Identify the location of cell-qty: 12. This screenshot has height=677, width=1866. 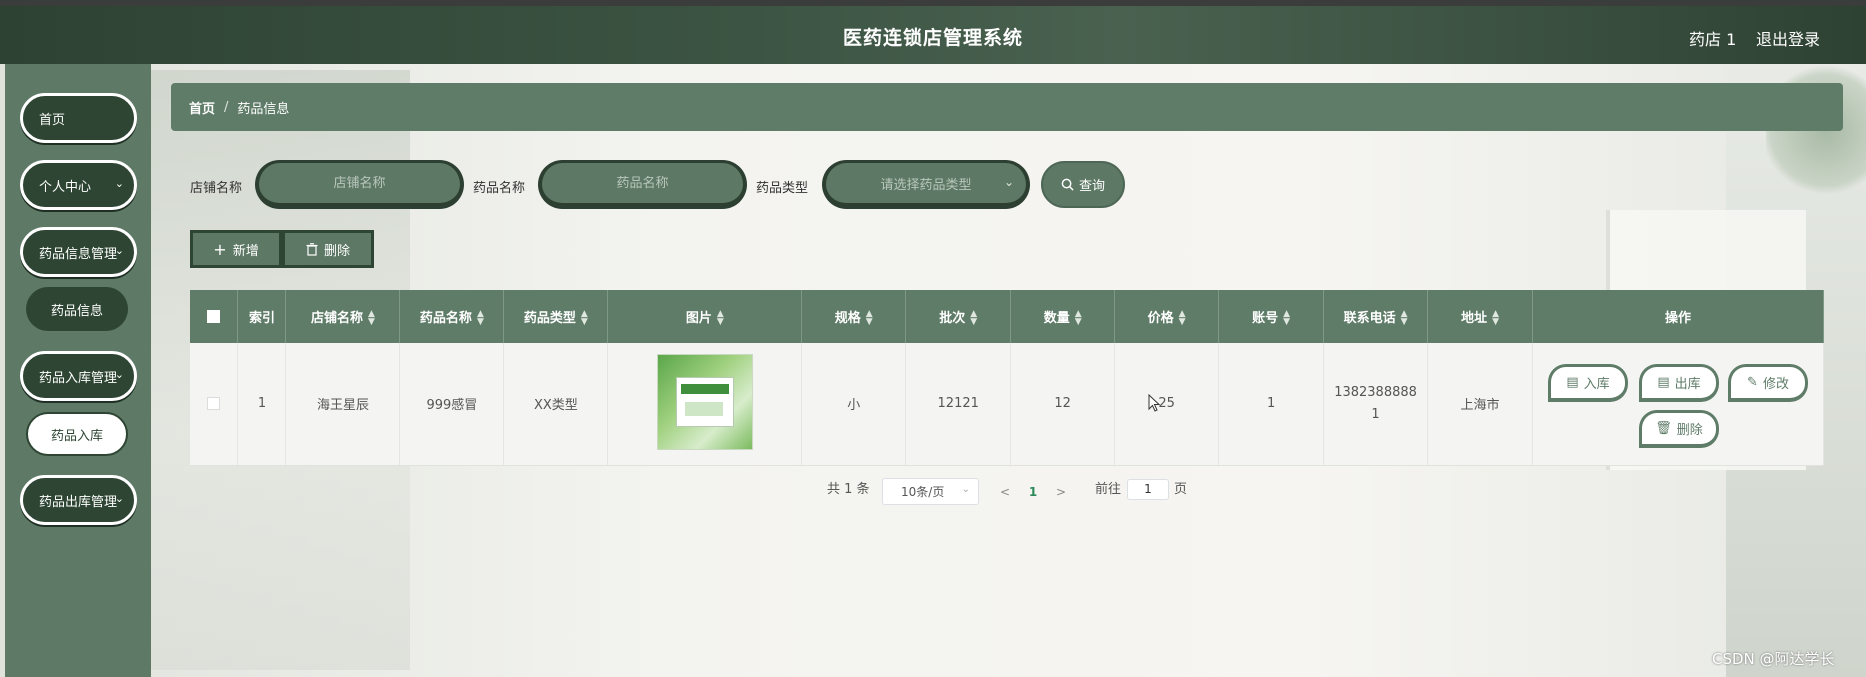
(1063, 404).